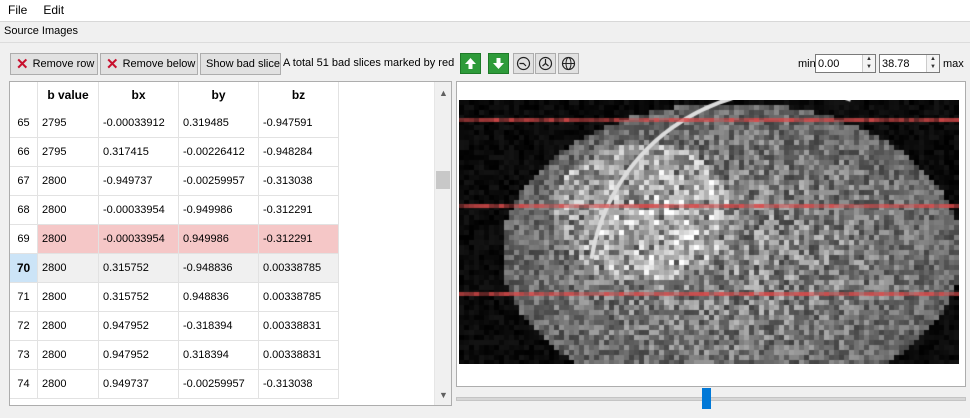 The width and height of the screenshot is (970, 418). I want to click on min-spinbox: ▲ ▼, so click(845, 63).